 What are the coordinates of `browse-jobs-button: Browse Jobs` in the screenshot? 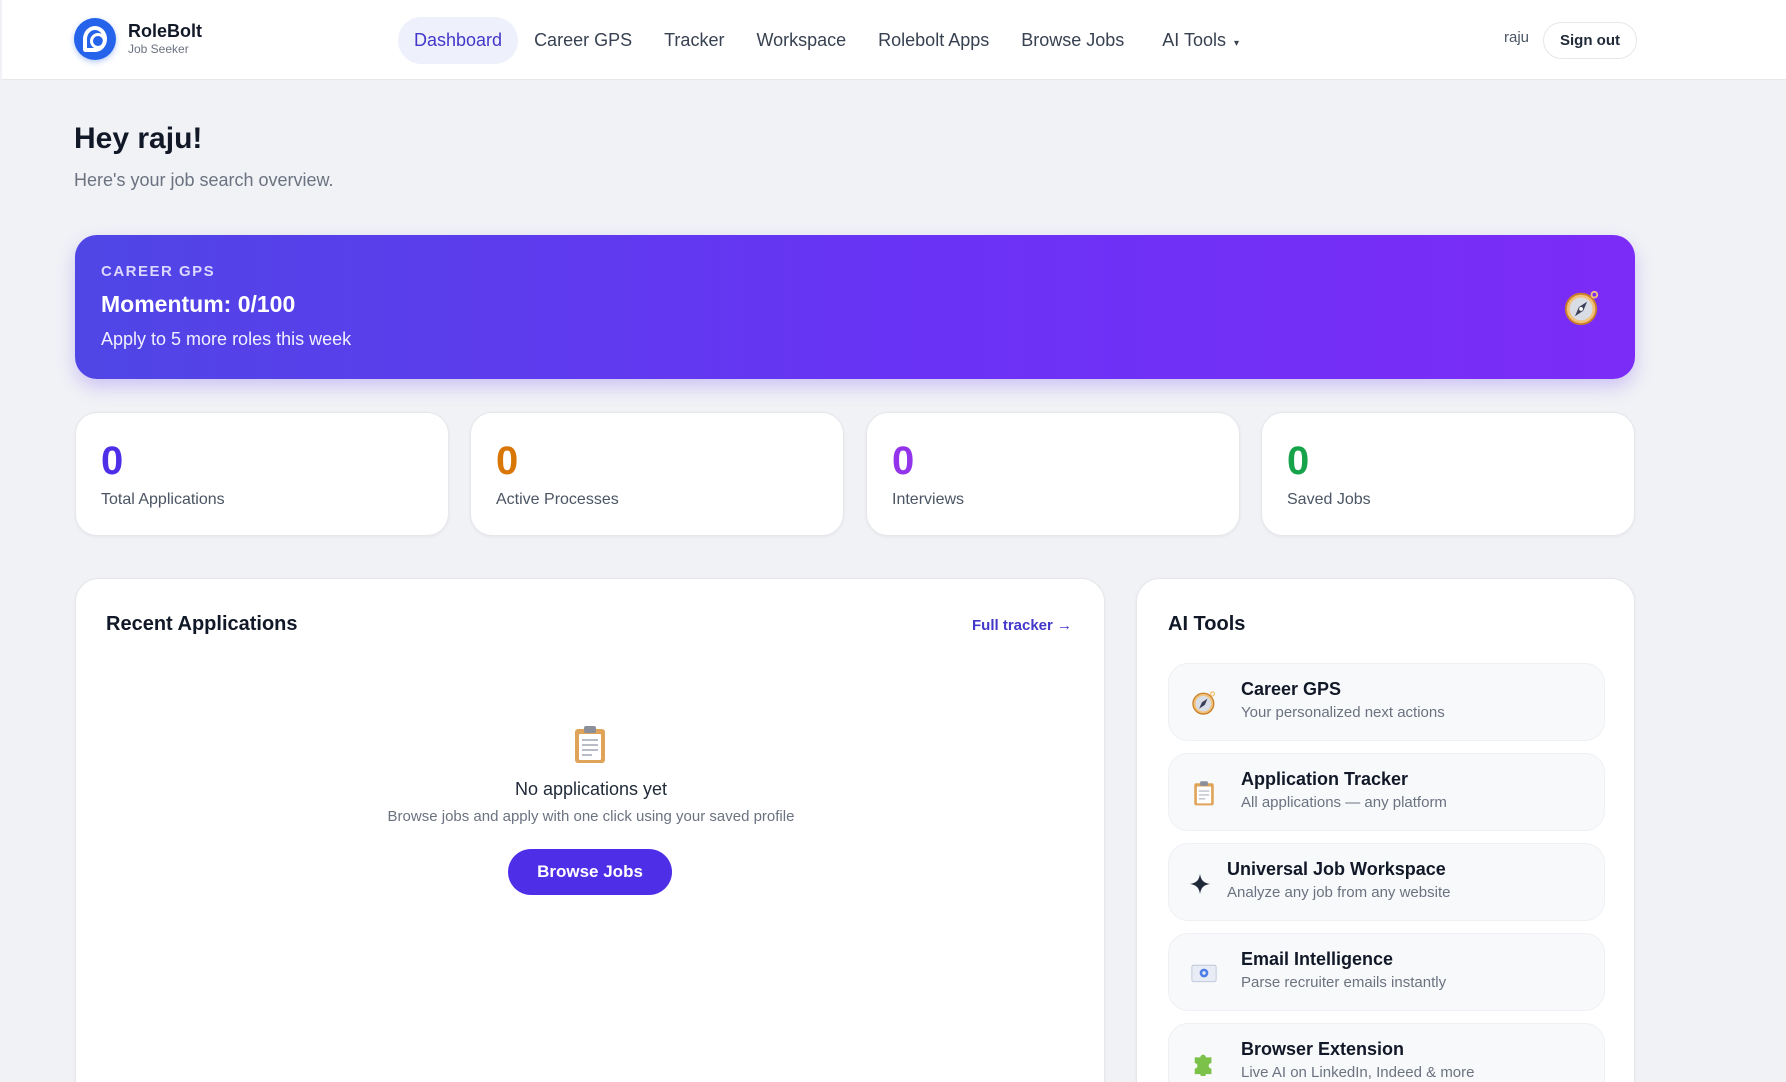 It's located at (590, 872).